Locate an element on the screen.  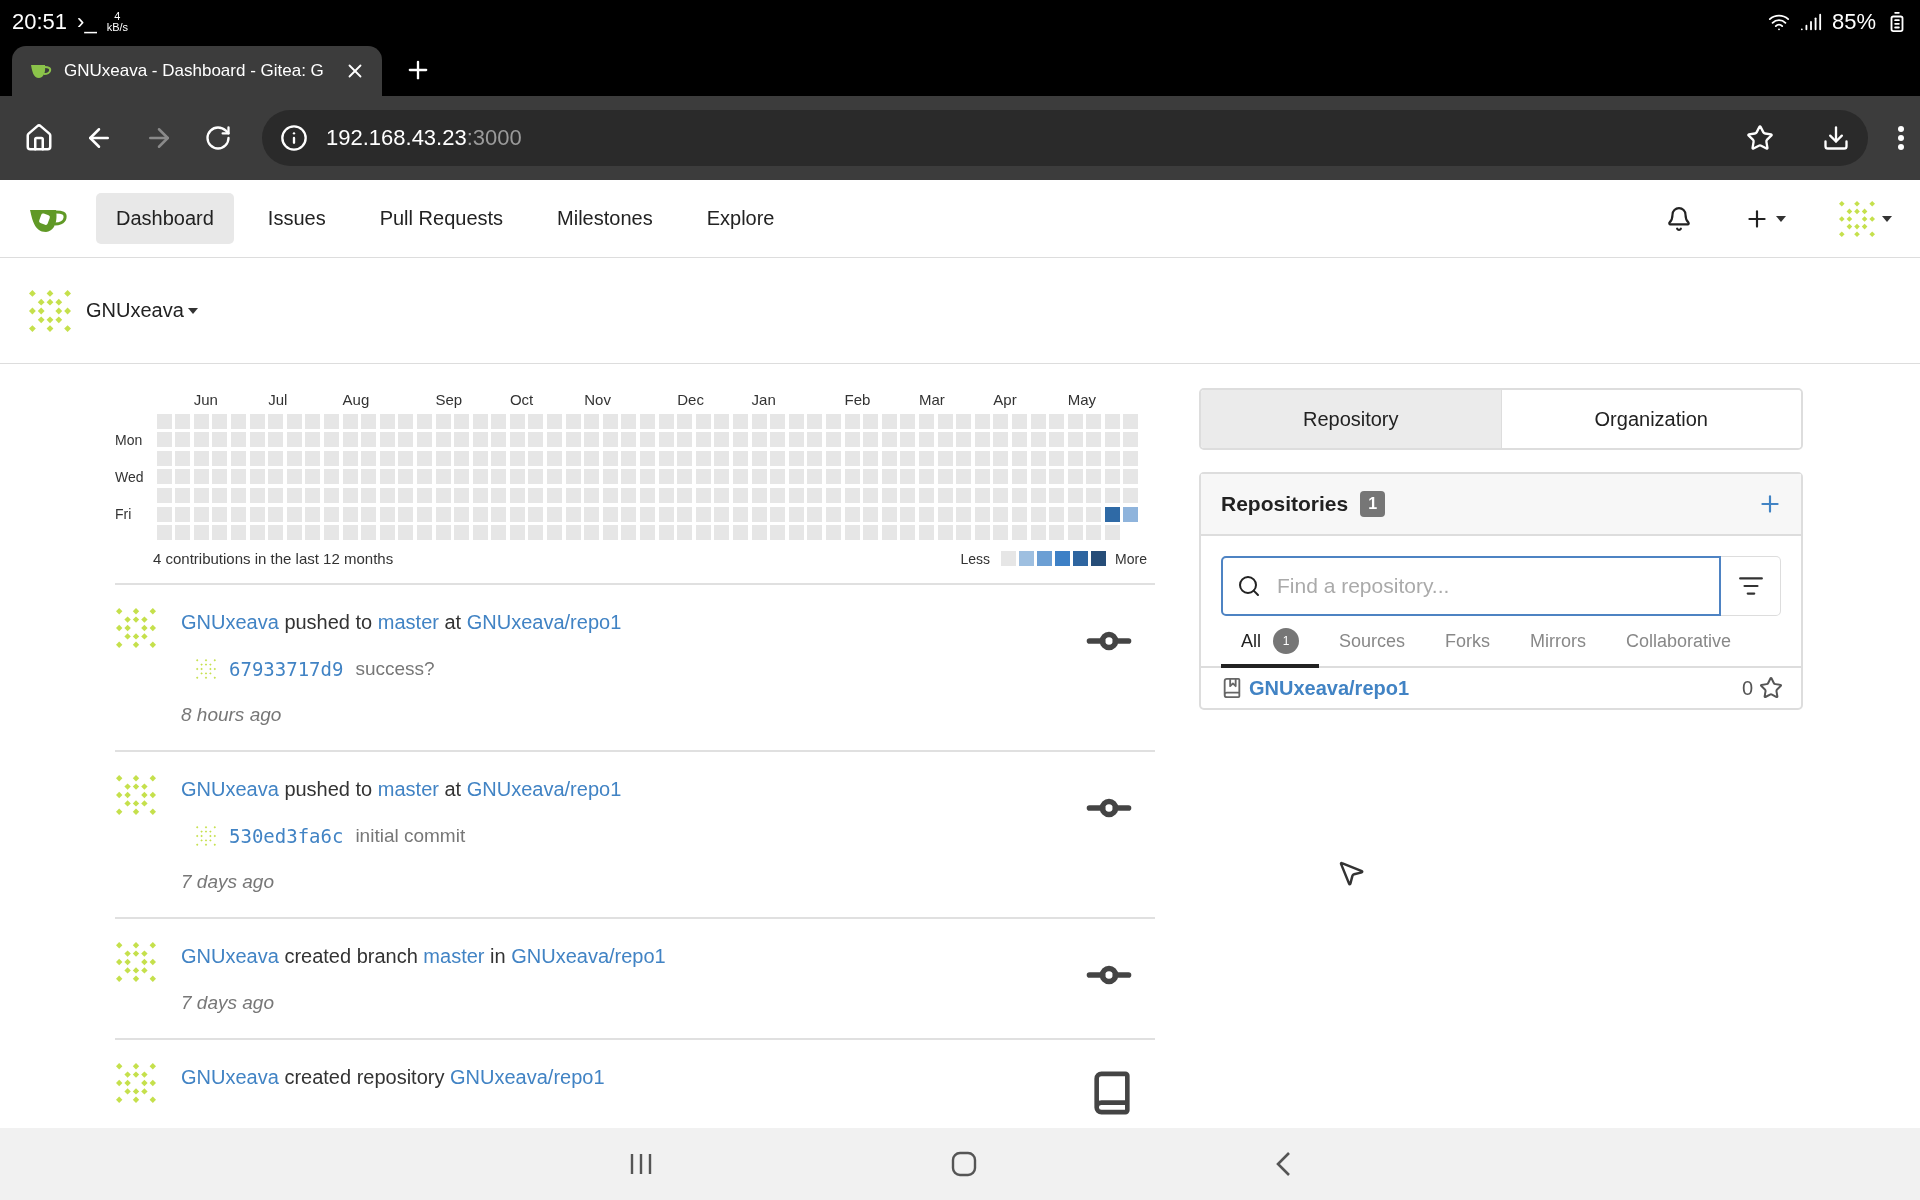
star-icon is located at coordinates (1771, 688).